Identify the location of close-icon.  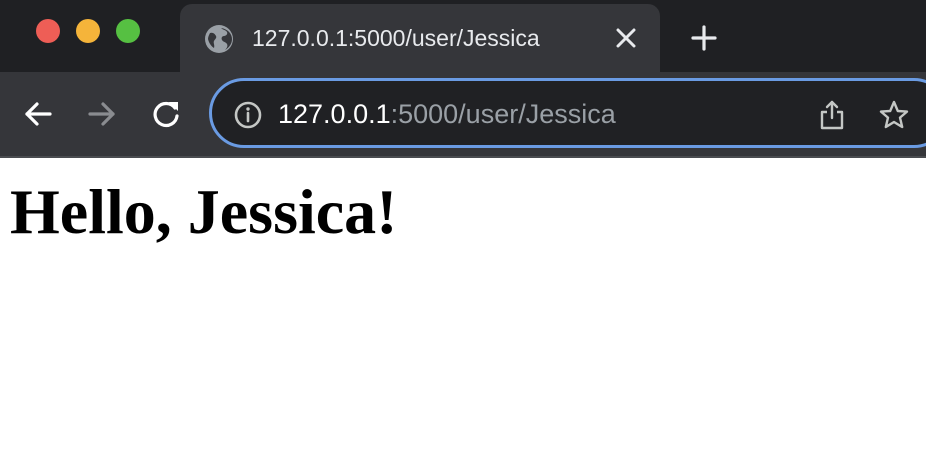
(626, 38).